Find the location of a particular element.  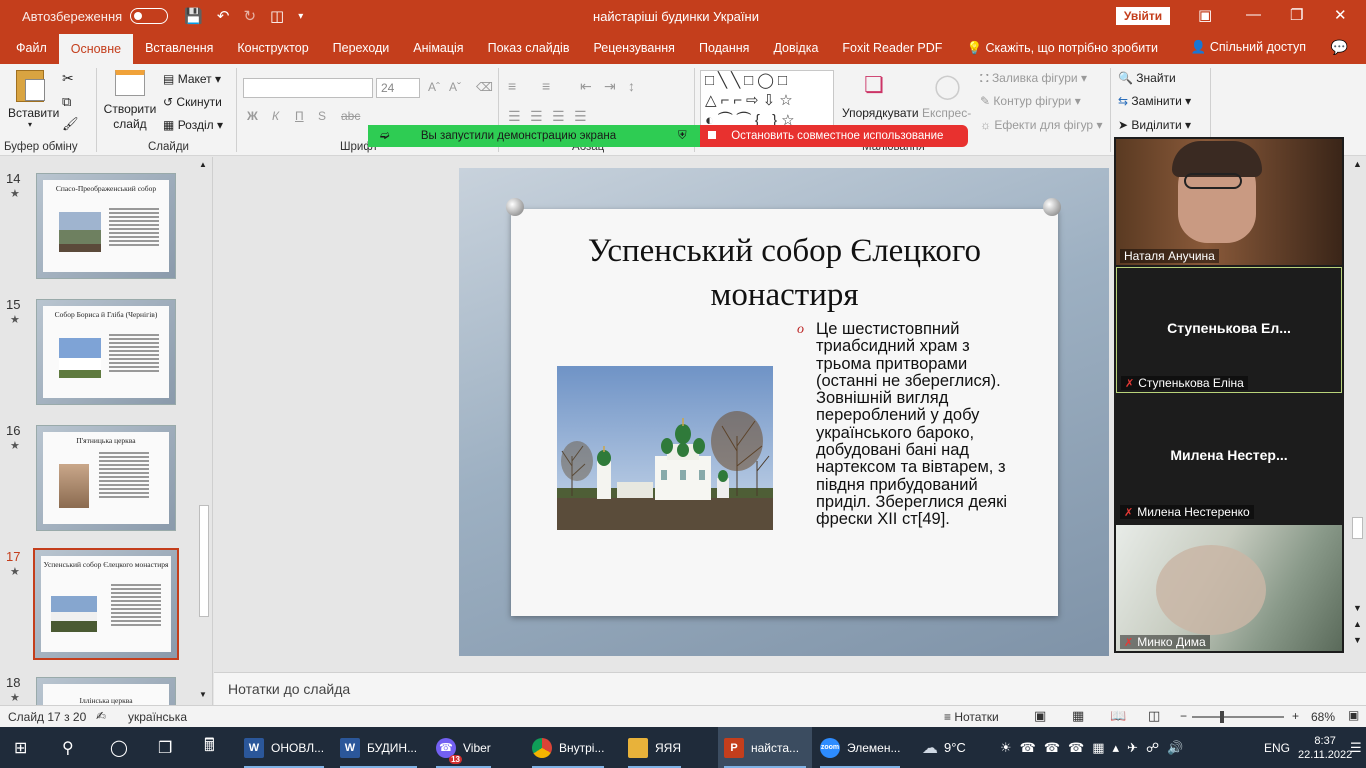

slide-thumbnail: П'ятницька церква is located at coordinates (106, 478).